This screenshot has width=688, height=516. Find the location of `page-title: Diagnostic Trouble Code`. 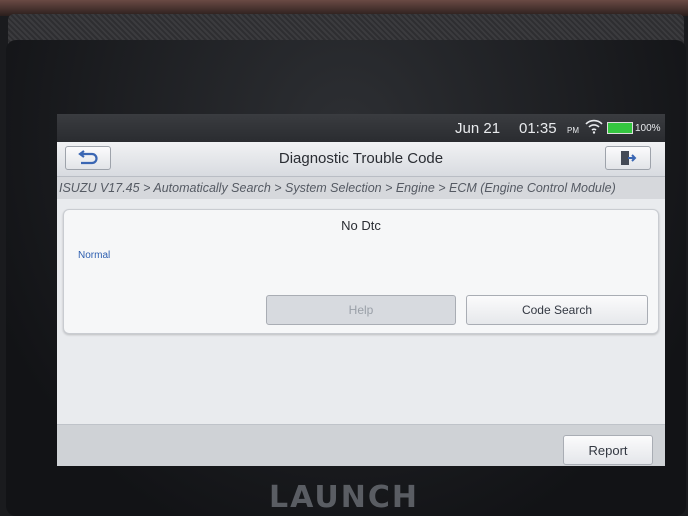

page-title: Diagnostic Trouble Code is located at coordinates (361, 158).